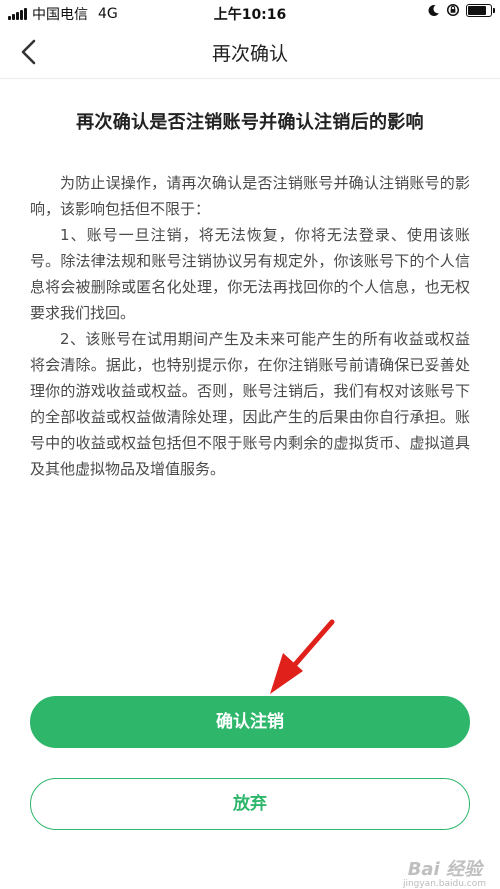 This screenshot has height=889, width=500. What do you see at coordinates (250, 804) in the screenshot?
I see `abandon-button: 放弃` at bounding box center [250, 804].